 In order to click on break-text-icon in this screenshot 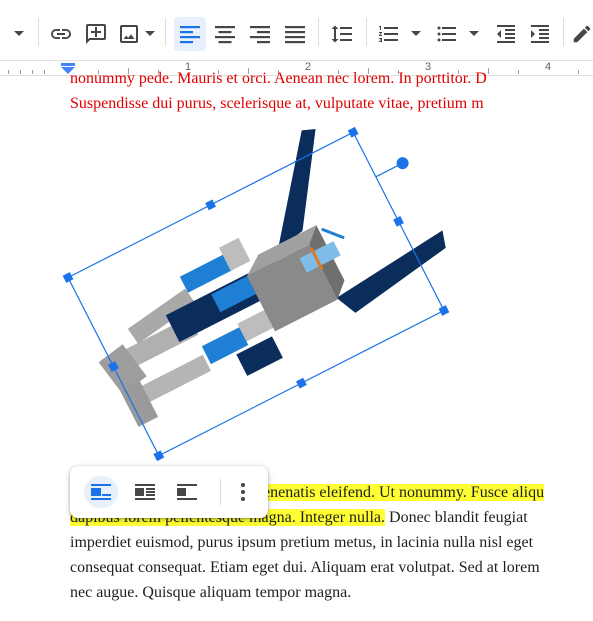, I will do `click(187, 492)`.